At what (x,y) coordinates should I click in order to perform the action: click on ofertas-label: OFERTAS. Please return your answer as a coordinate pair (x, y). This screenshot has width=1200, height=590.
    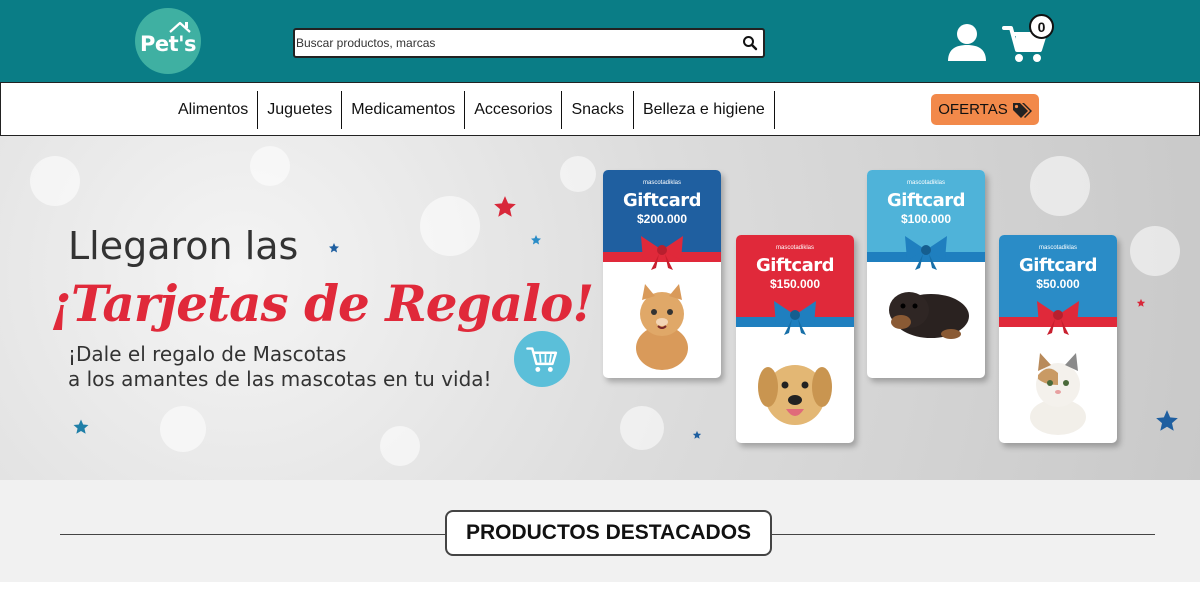
    Looking at the image, I should click on (973, 109).